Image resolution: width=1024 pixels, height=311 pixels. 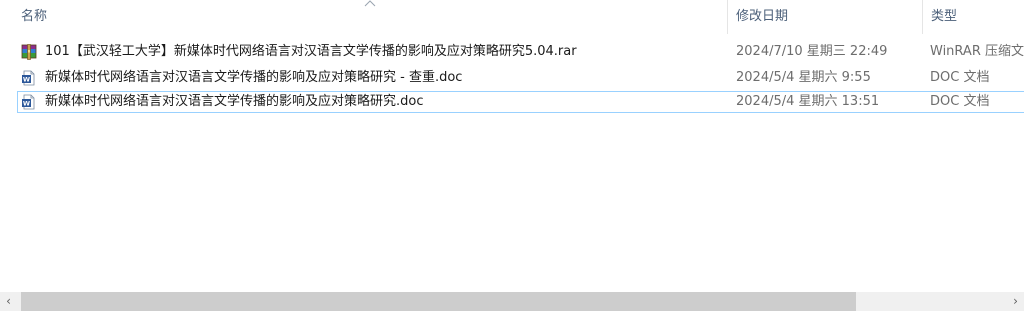 What do you see at coordinates (34, 17) in the screenshot?
I see `column-header-name: 名称` at bounding box center [34, 17].